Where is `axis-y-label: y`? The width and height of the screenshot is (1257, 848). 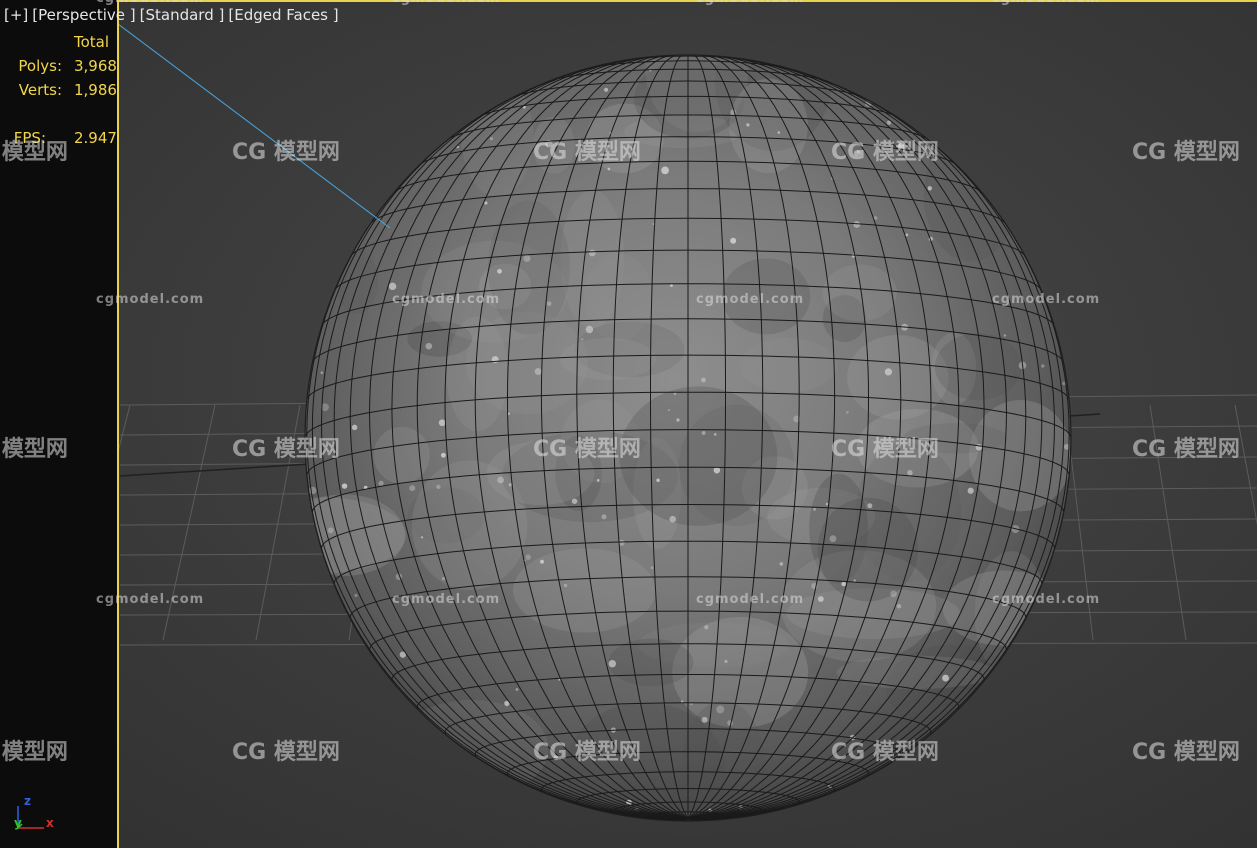
axis-y-label: y is located at coordinates (18, 823).